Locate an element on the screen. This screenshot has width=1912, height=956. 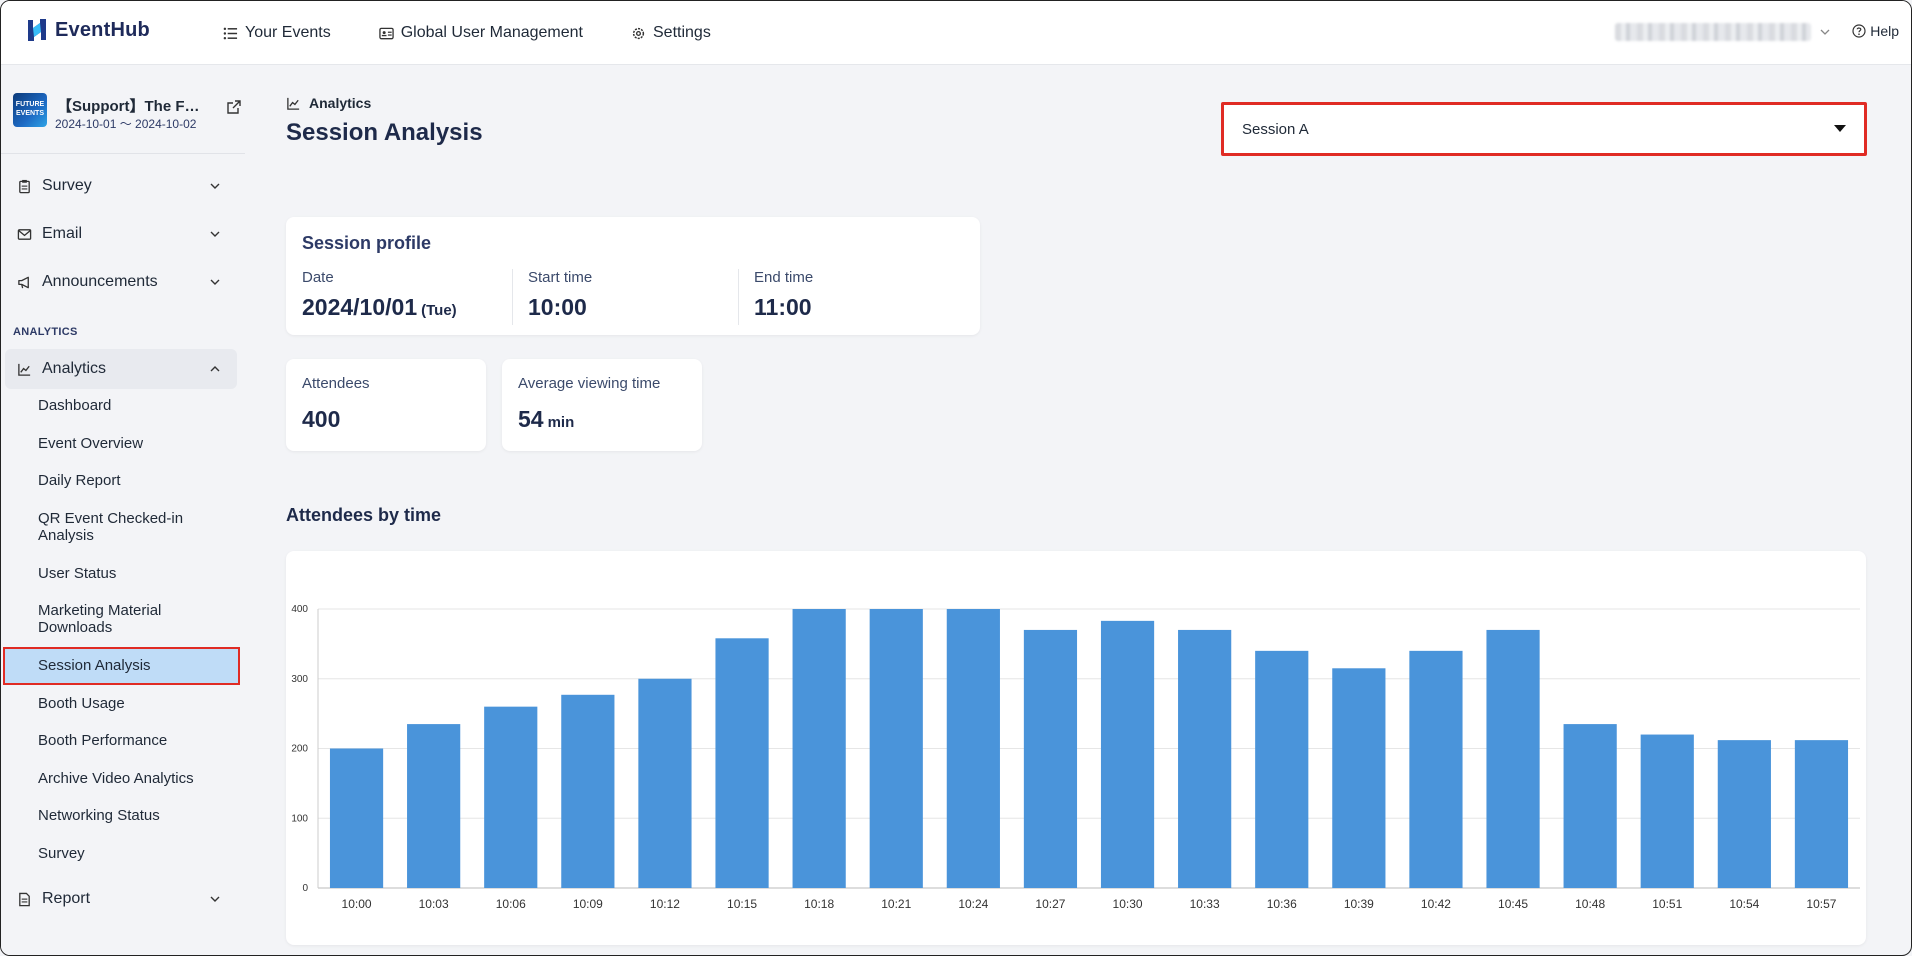
sidebar-item-analytics: Analytics is located at coordinates (121, 369).